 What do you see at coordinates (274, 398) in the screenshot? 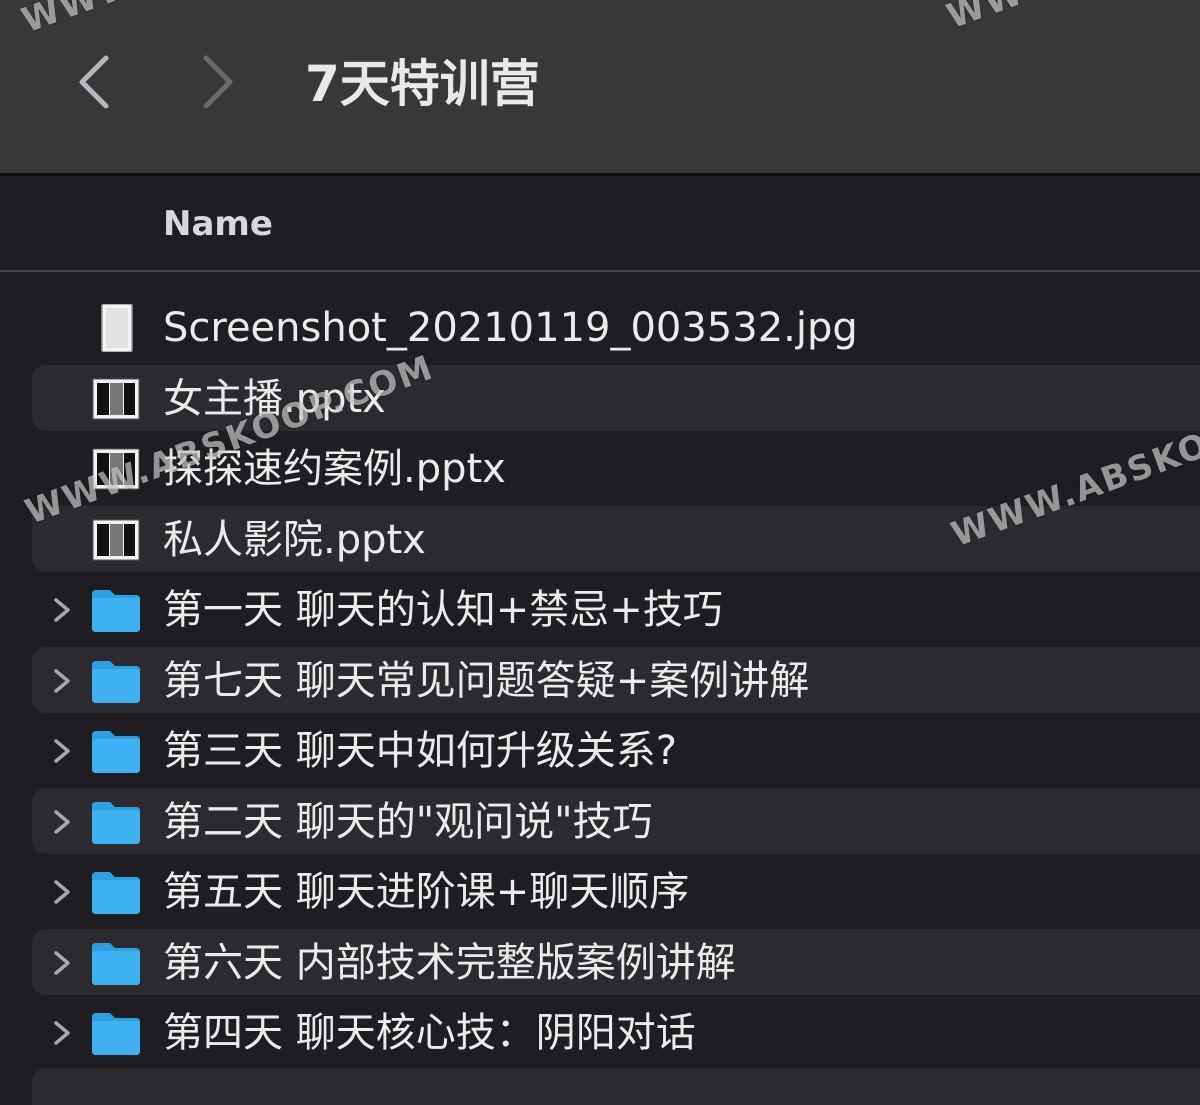
I see `file-name: 女主播.pptx` at bounding box center [274, 398].